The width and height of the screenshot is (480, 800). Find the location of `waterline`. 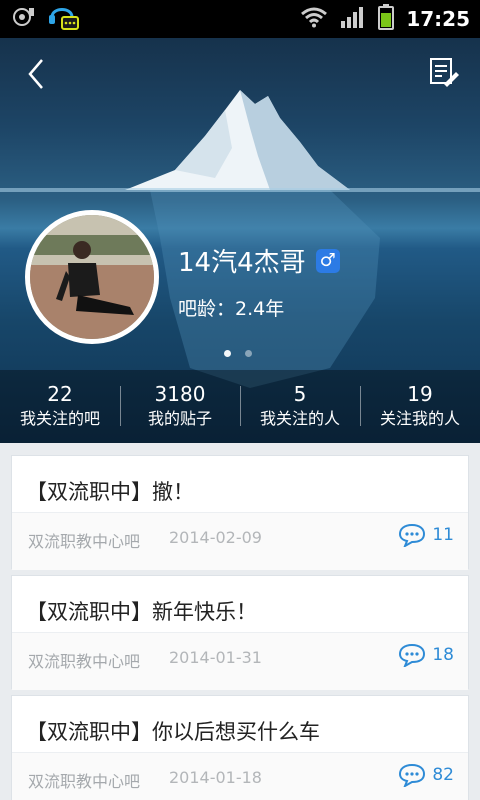

waterline is located at coordinates (240, 190).